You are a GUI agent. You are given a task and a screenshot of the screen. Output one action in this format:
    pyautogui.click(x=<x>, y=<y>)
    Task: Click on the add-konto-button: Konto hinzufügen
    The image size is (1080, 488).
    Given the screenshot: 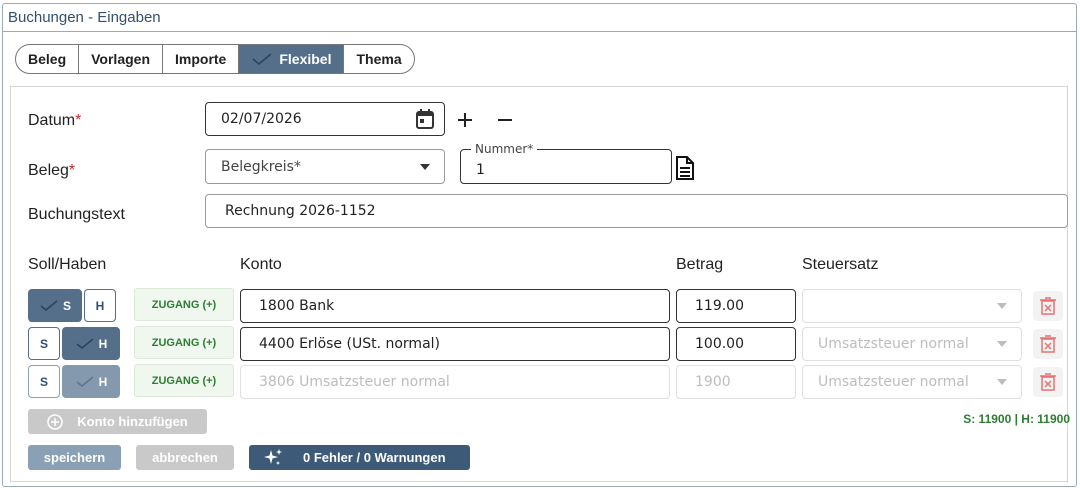 What is the action you would take?
    pyautogui.click(x=117, y=421)
    